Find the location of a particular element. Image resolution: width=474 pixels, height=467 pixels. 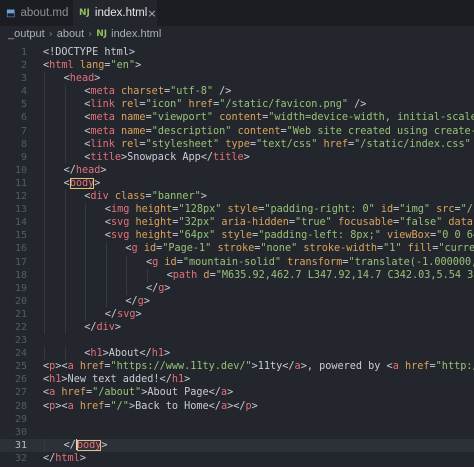

code-line: 23 is located at coordinates (237, 340).